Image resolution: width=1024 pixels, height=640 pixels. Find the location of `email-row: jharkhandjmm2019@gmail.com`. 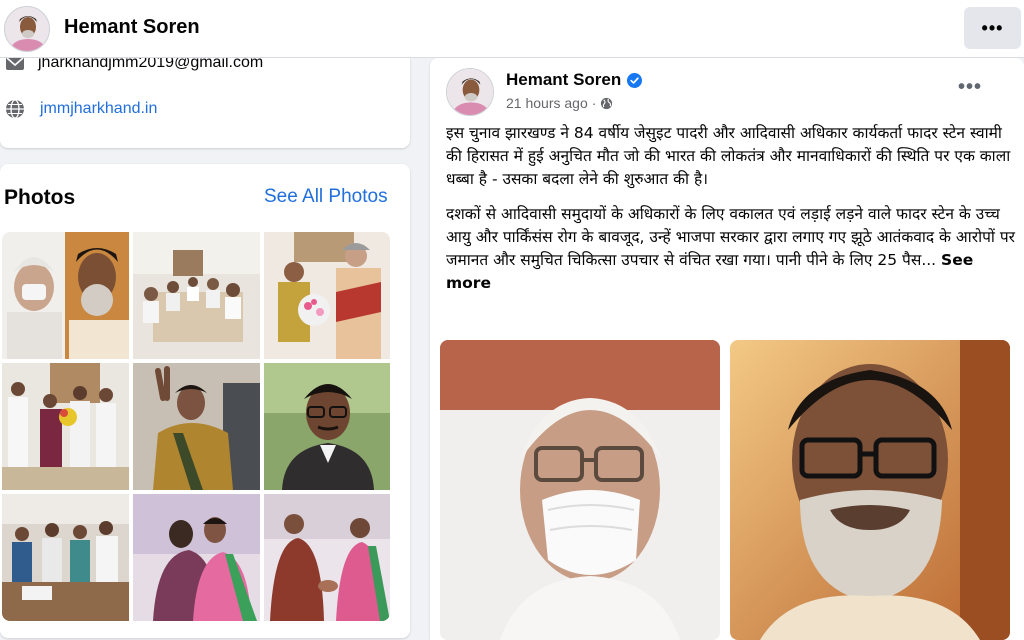

email-row: jharkhandjmm2019@gmail.com is located at coordinates (133, 66).